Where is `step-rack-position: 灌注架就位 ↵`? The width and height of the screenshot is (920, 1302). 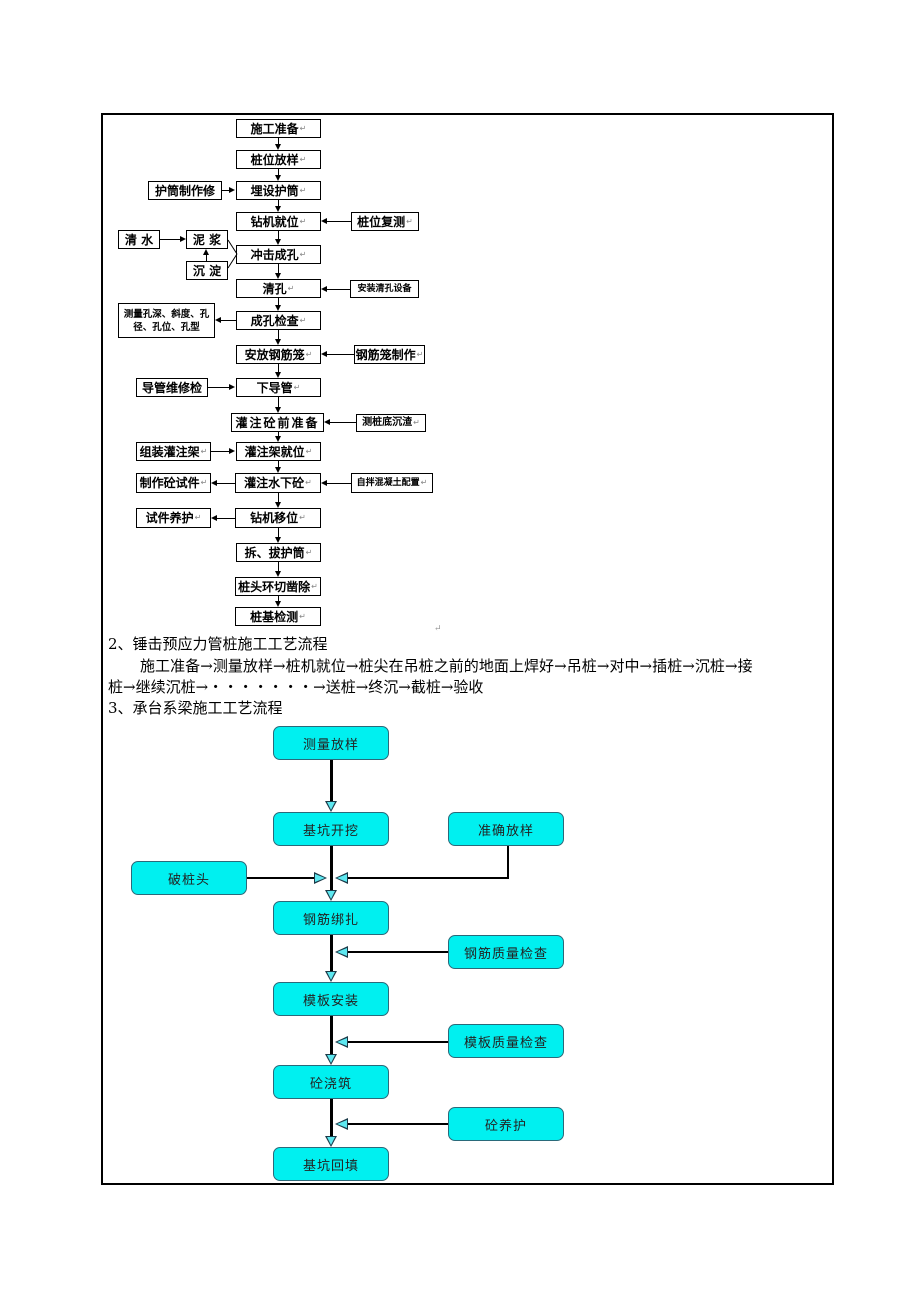 step-rack-position: 灌注架就位 ↵ is located at coordinates (278, 451).